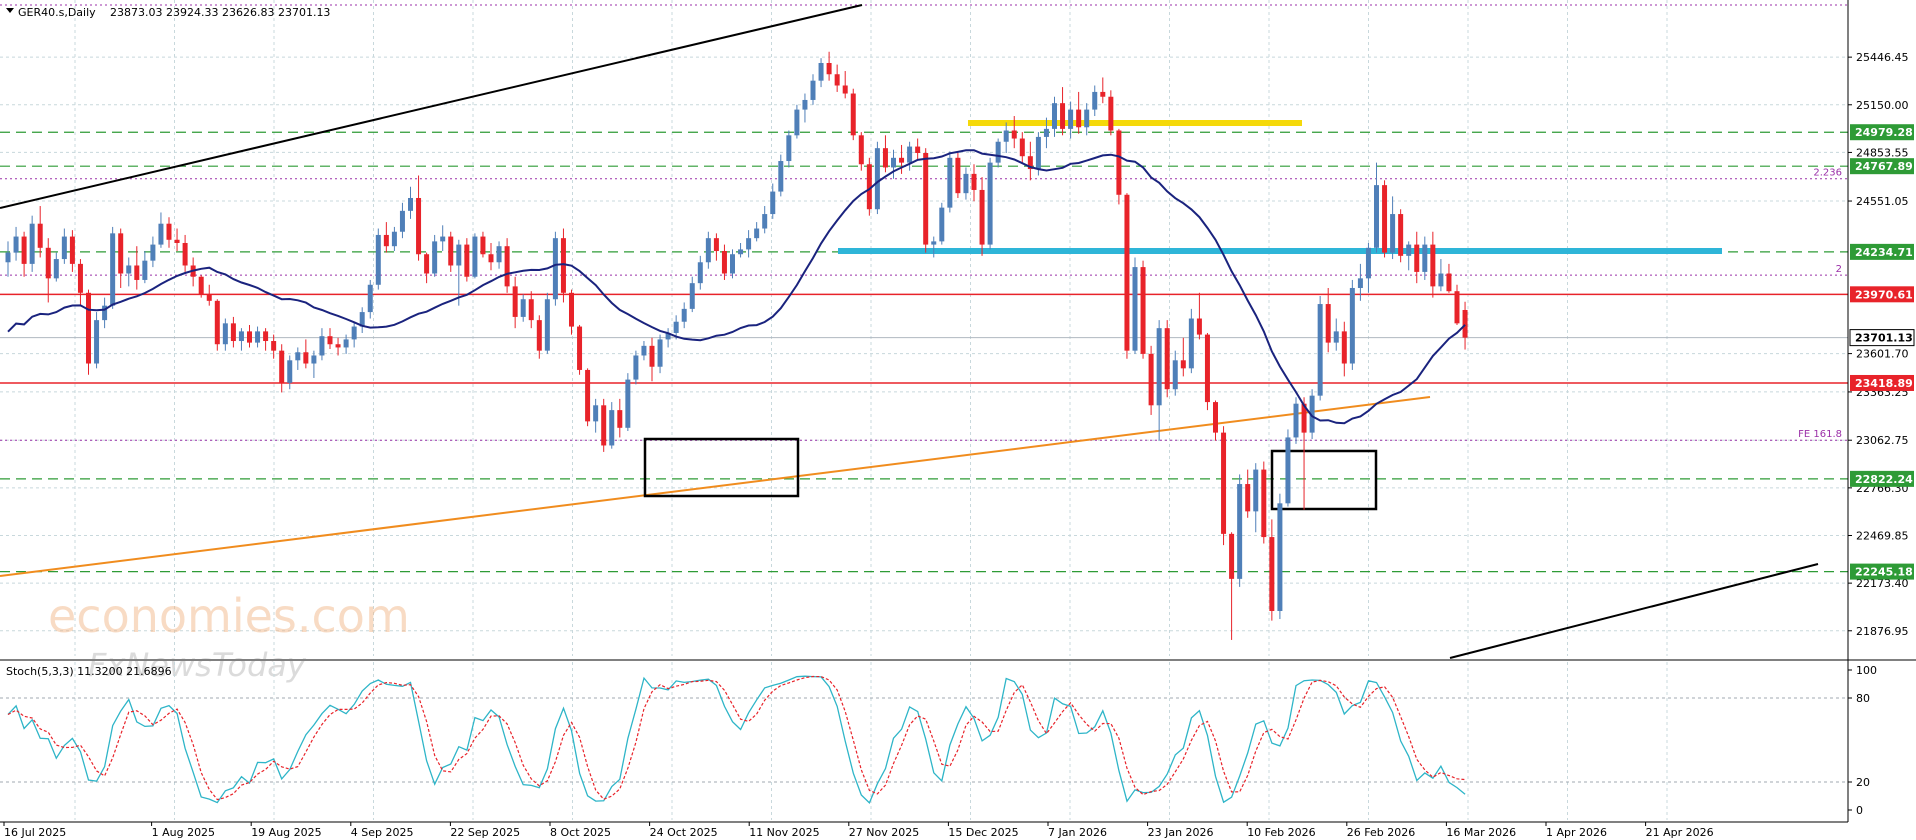 The image size is (1916, 840). What do you see at coordinates (1281, 832) in the screenshot?
I see `time-axis-label: 10 Feb 2026` at bounding box center [1281, 832].